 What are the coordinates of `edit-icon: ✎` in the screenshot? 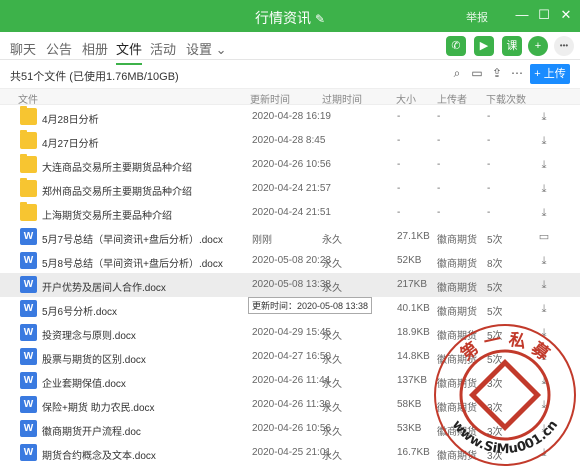 It's located at (320, 19).